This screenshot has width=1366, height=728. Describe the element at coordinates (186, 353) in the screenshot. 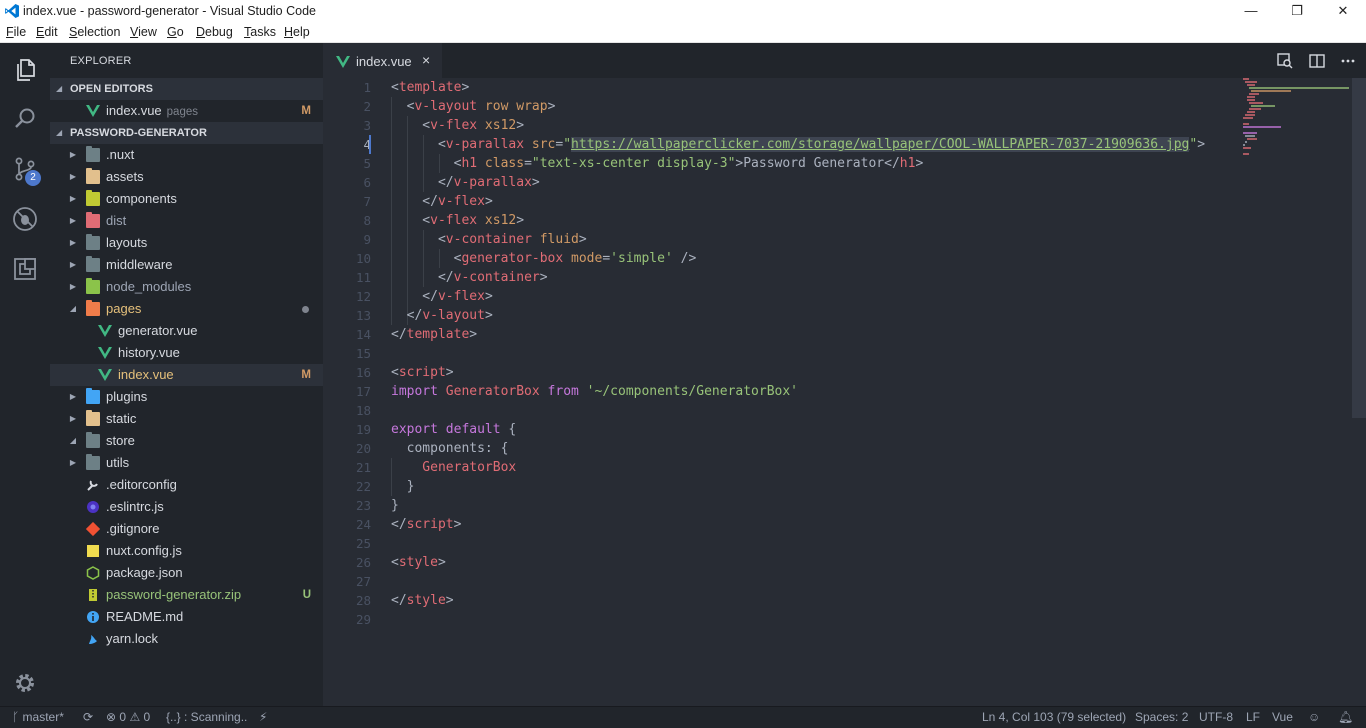

I see `tree-item-history-vue: history.vue` at that location.